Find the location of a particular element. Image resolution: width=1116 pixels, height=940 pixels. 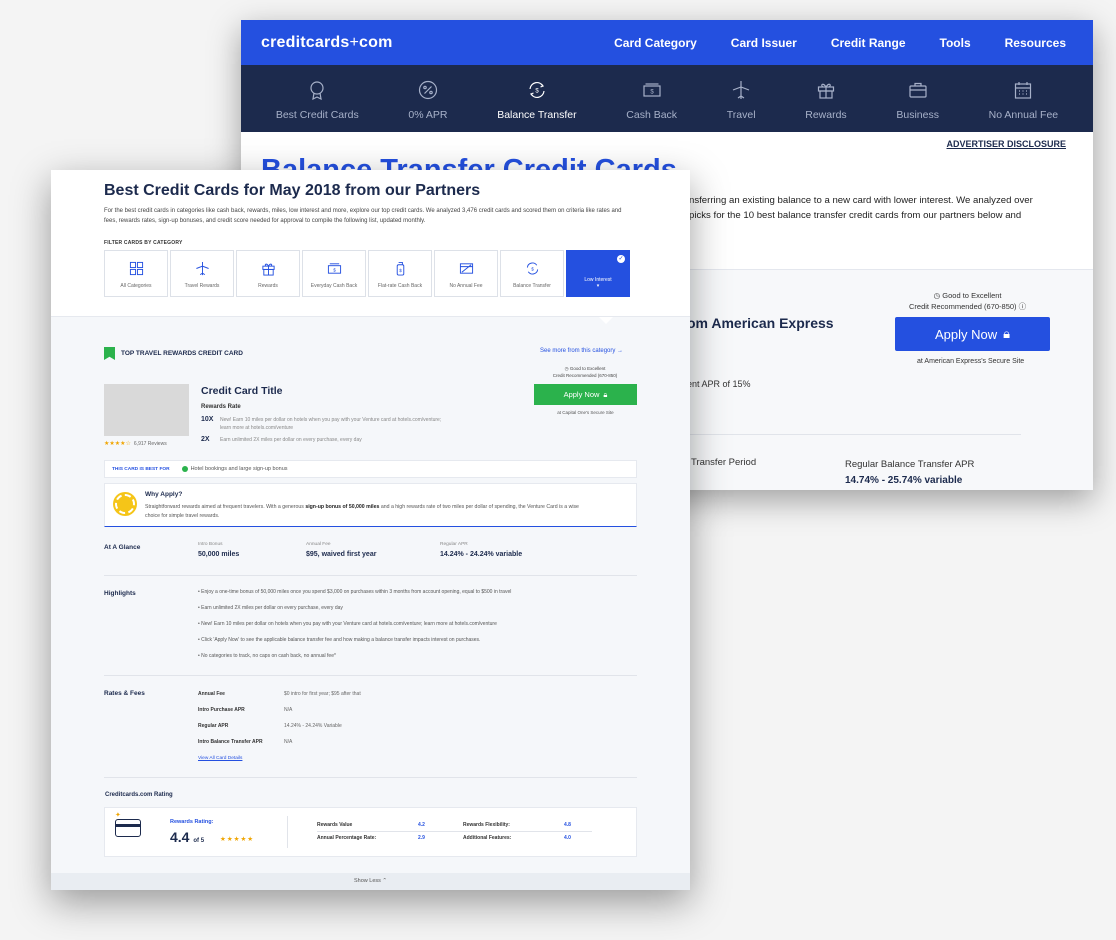

filter-balance-transfer: $ Balance Transfer is located at coordinates (532, 273).